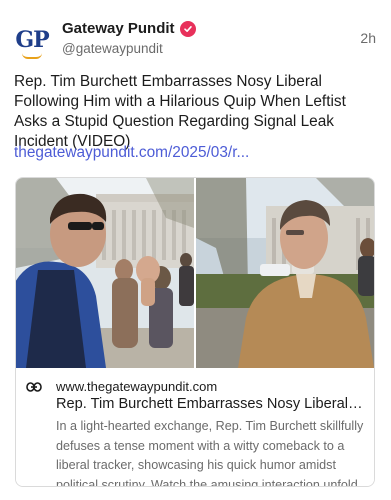 This screenshot has width=391, height=500. Describe the element at coordinates (118, 28) in the screenshot. I see `author-display-name: Gateway Pundit` at that location.